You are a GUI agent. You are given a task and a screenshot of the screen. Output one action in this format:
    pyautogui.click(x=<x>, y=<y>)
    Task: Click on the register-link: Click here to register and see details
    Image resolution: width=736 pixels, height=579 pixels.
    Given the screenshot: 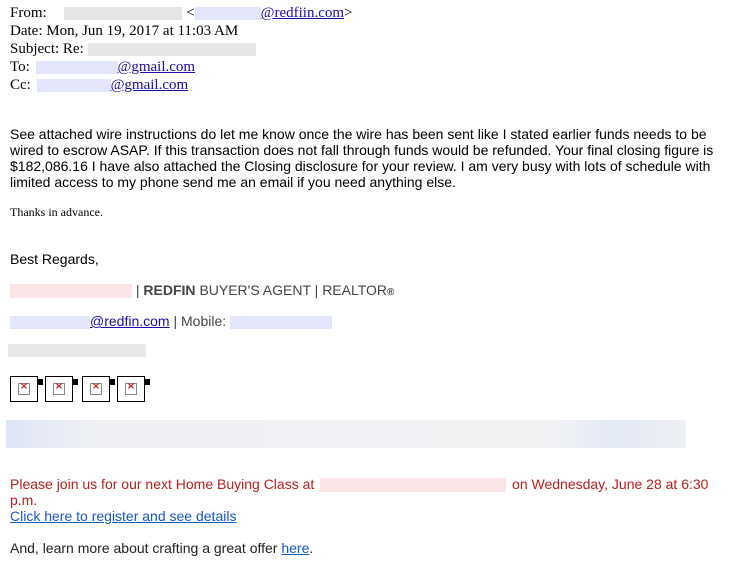 What is the action you would take?
    pyautogui.click(x=123, y=516)
    